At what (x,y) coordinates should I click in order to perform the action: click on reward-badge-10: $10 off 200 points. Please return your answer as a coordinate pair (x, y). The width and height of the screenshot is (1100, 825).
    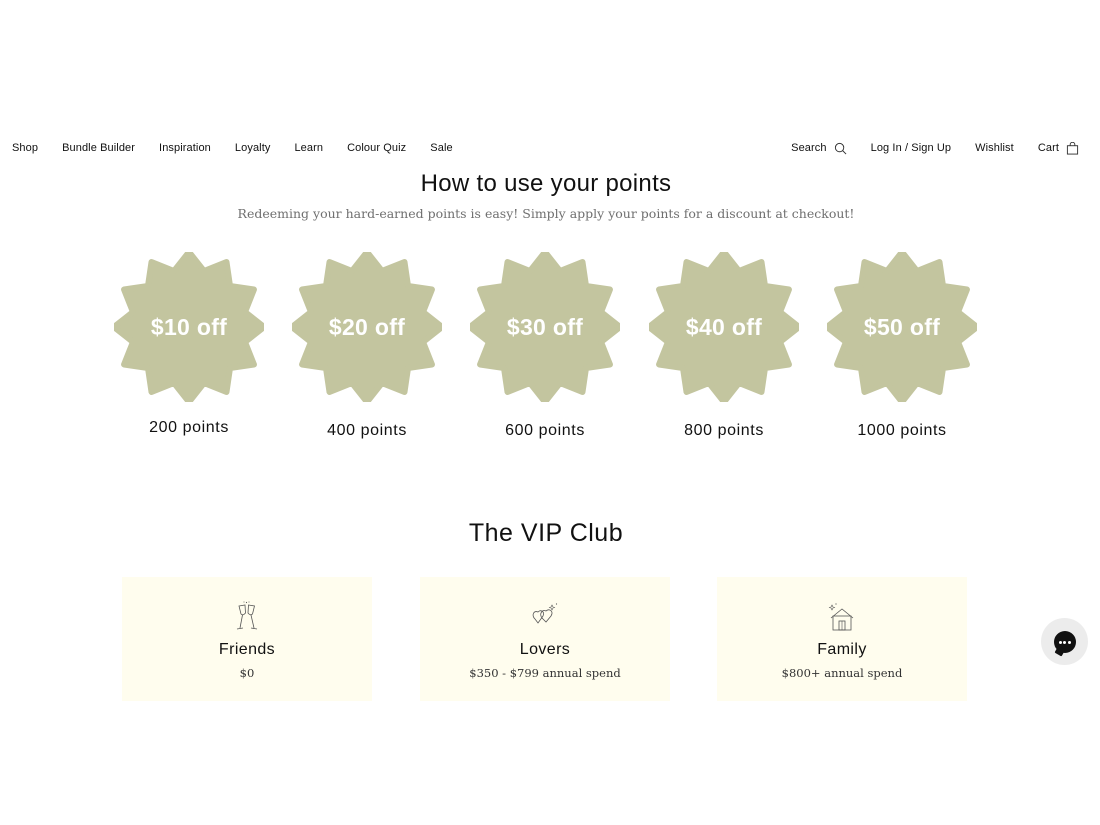
    Looking at the image, I should click on (189, 344).